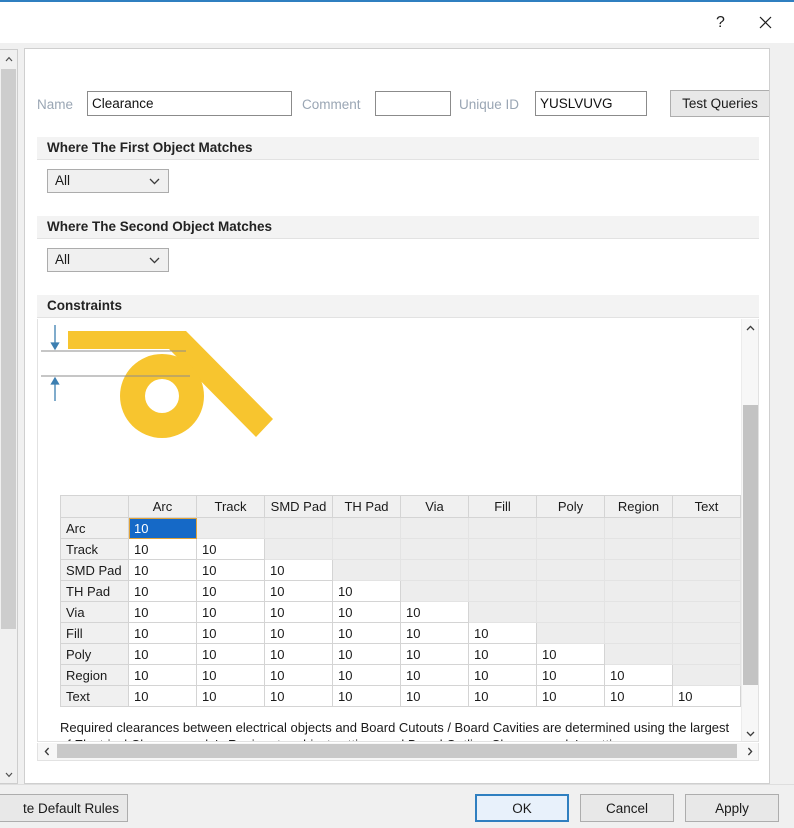 The height and width of the screenshot is (828, 794). I want to click on test-queries-button: Test Queries, so click(719, 103).